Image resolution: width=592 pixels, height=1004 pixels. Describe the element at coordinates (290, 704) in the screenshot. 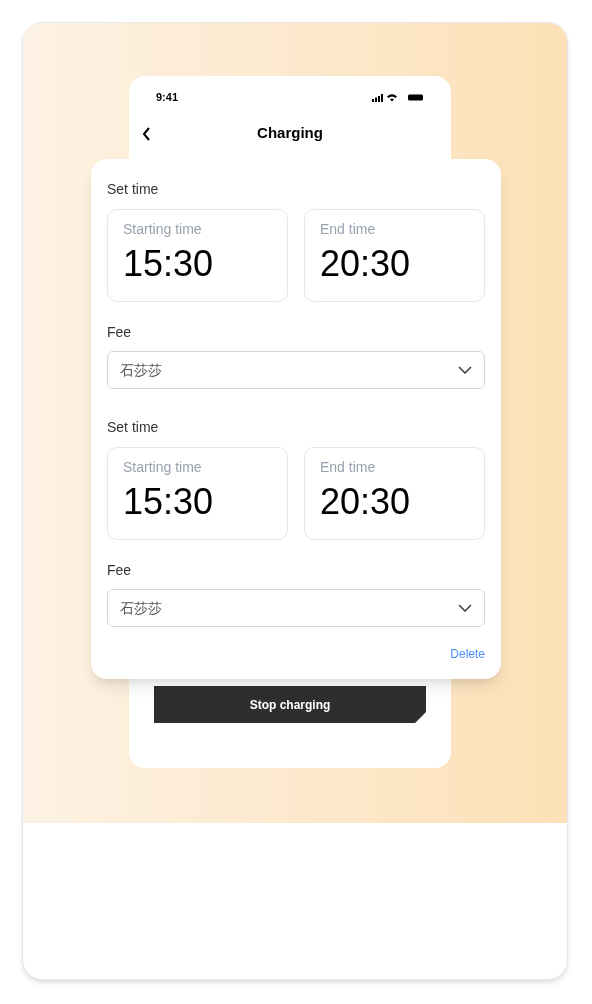

I see `stop-charging-button: Stop charging` at that location.